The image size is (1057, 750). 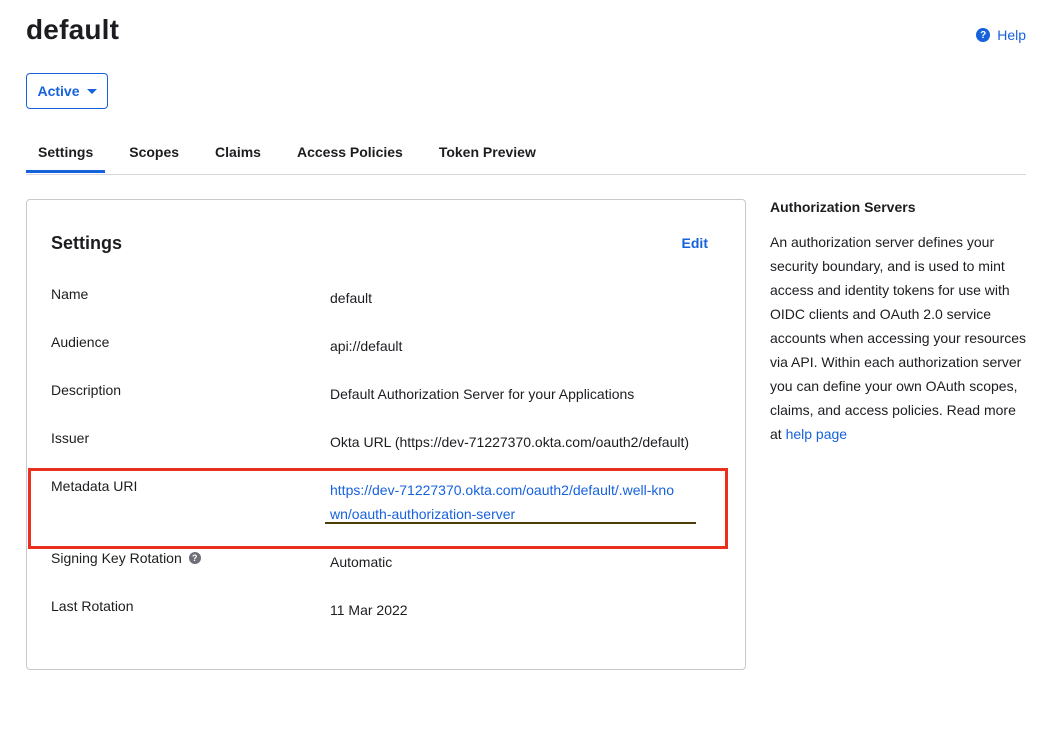 What do you see at coordinates (817, 434) in the screenshot?
I see `help-page-link: help page` at bounding box center [817, 434].